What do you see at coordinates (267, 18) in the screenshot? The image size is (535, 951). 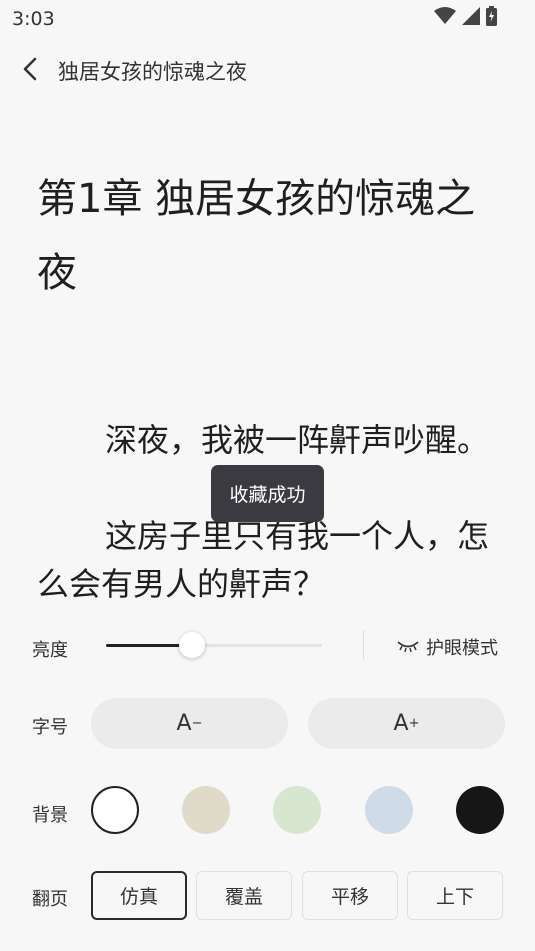 I see `status-bar: 3:03` at bounding box center [267, 18].